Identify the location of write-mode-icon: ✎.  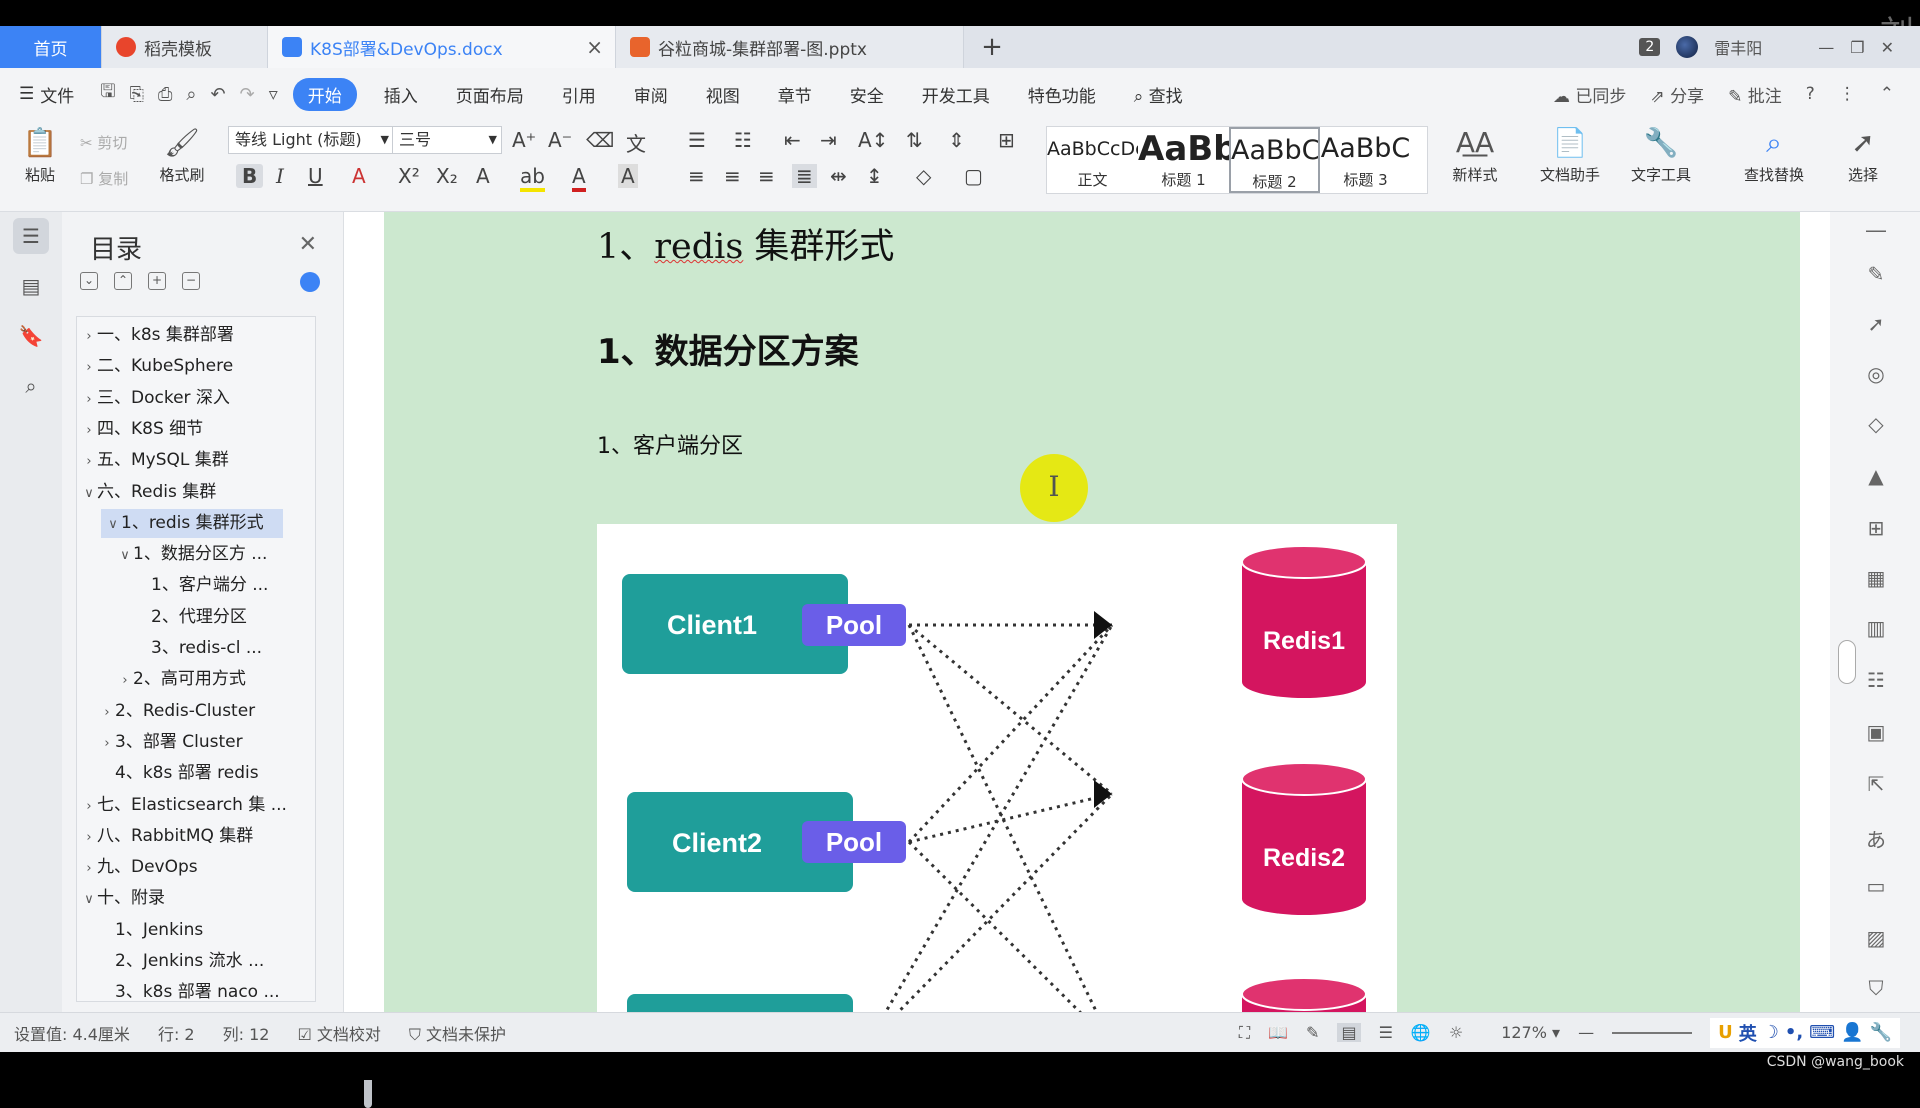
(1312, 1032).